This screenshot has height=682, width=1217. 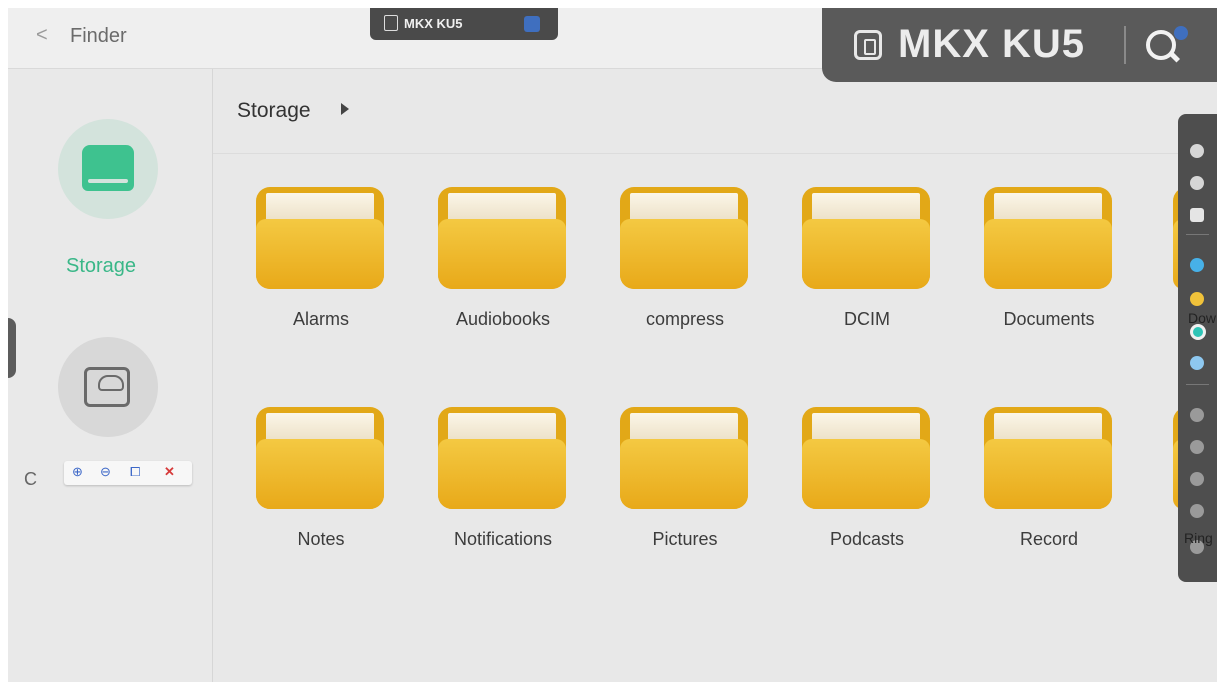 I want to click on chevron-left-icon: <, so click(x=42, y=35).